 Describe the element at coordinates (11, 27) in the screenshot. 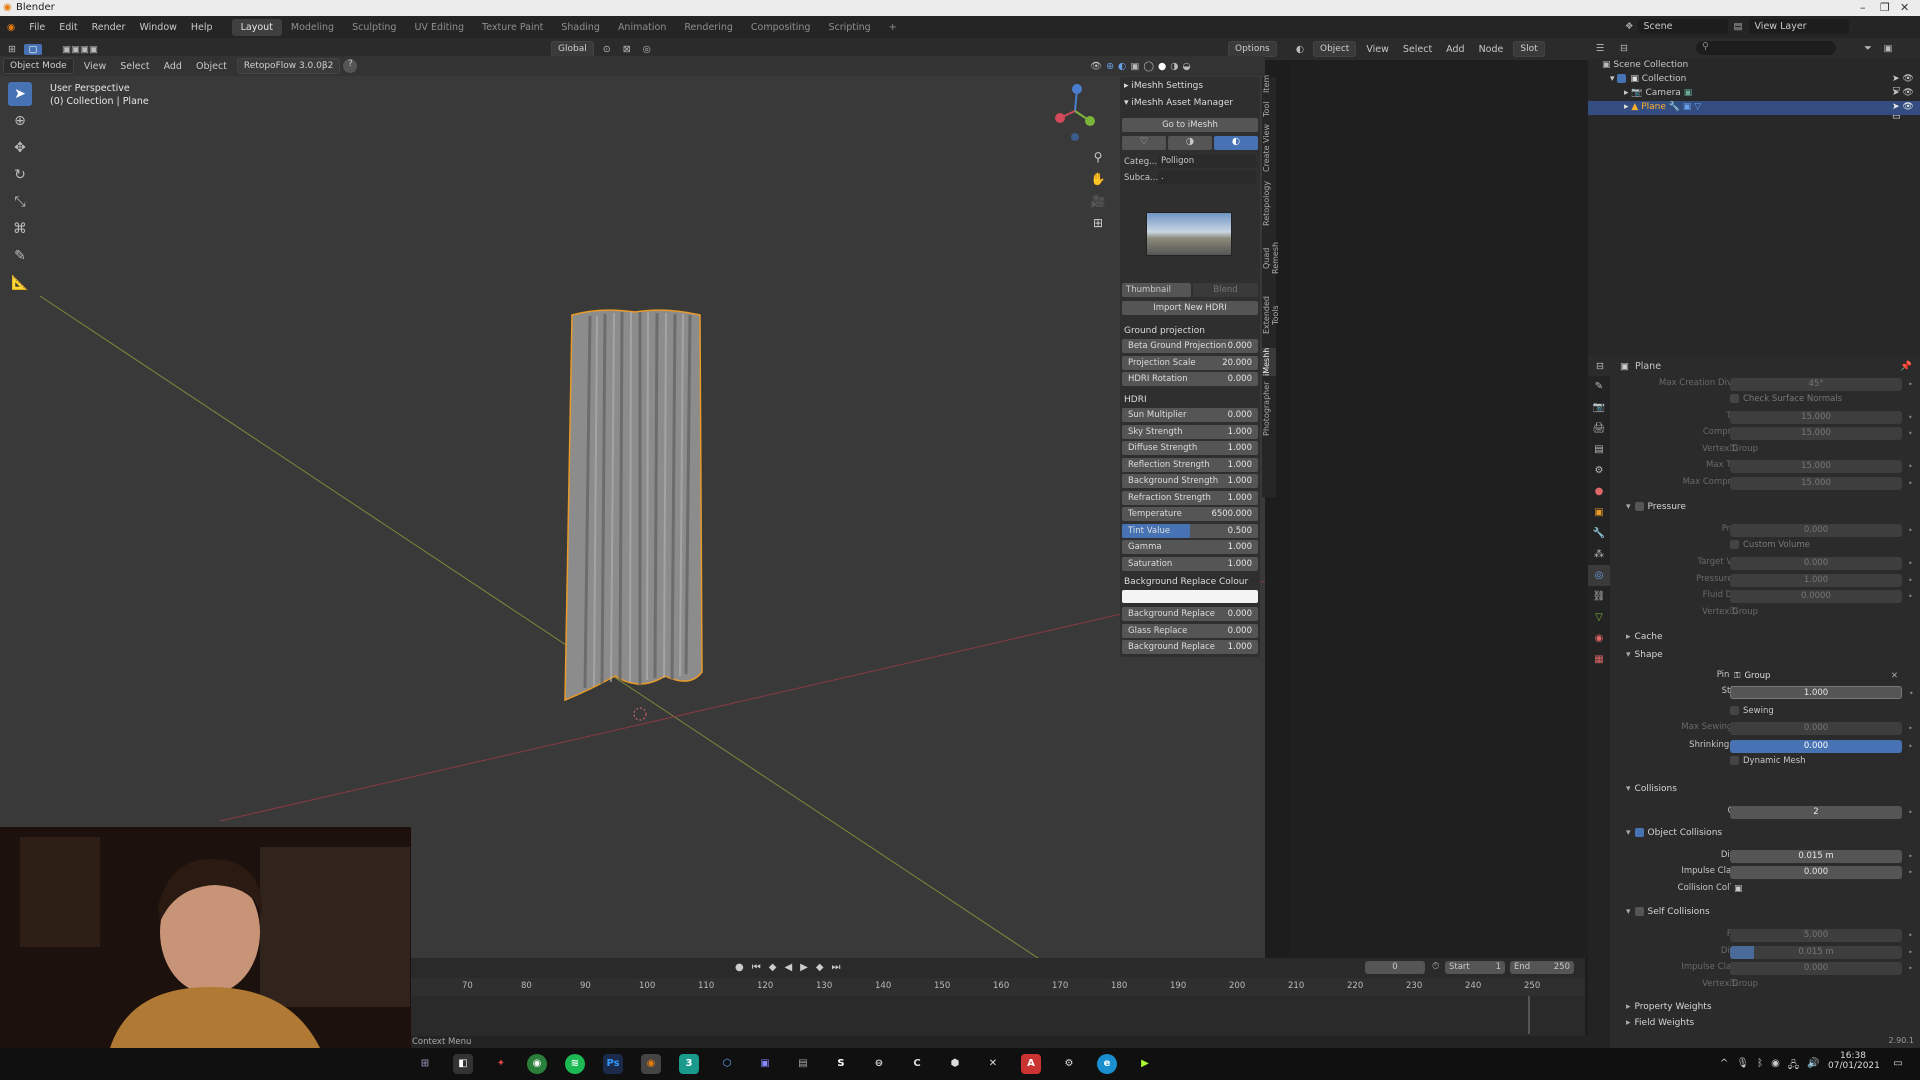

I see `blender-menu-icon: ◉` at that location.